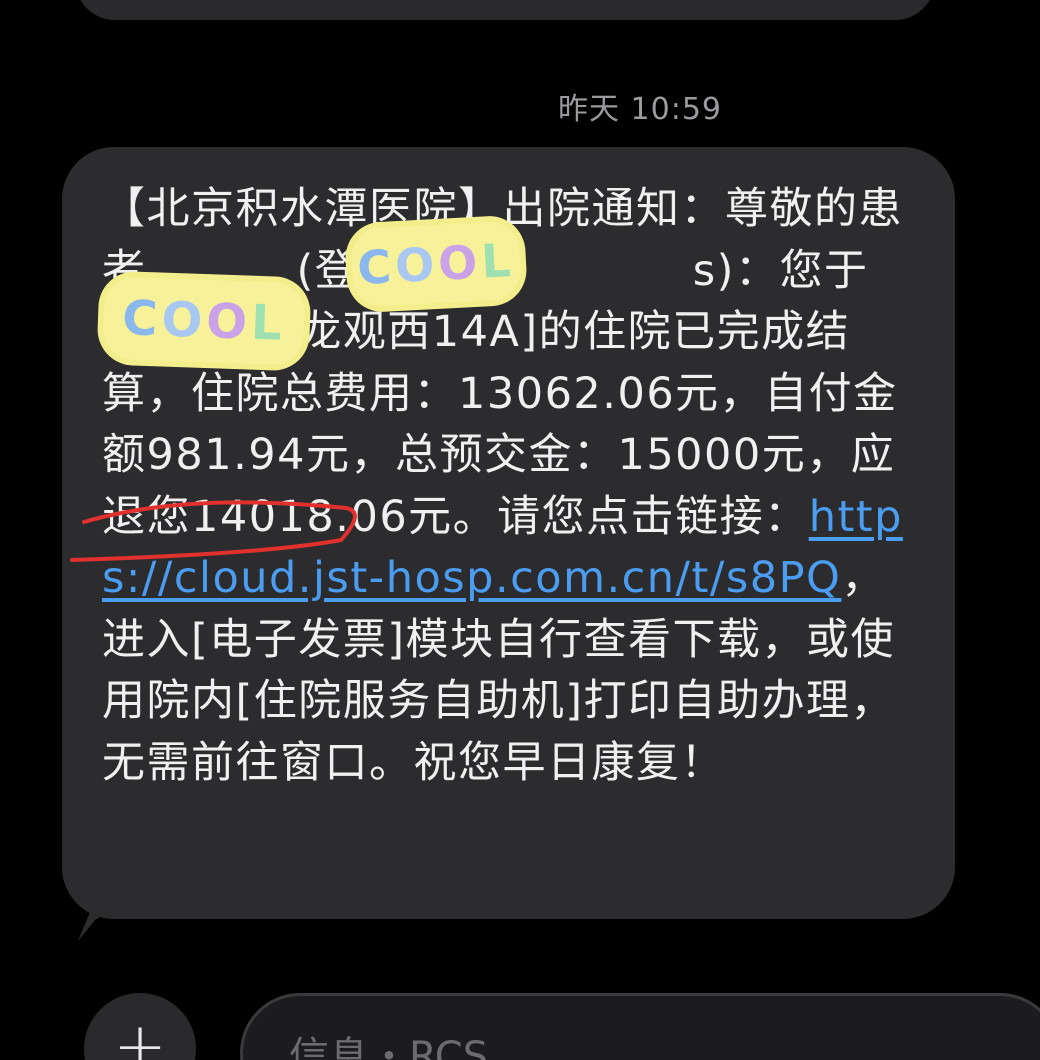 This screenshot has height=1060, width=1040. What do you see at coordinates (389, 1047) in the screenshot?
I see `message-input-placeholder: 信息・RCS` at bounding box center [389, 1047].